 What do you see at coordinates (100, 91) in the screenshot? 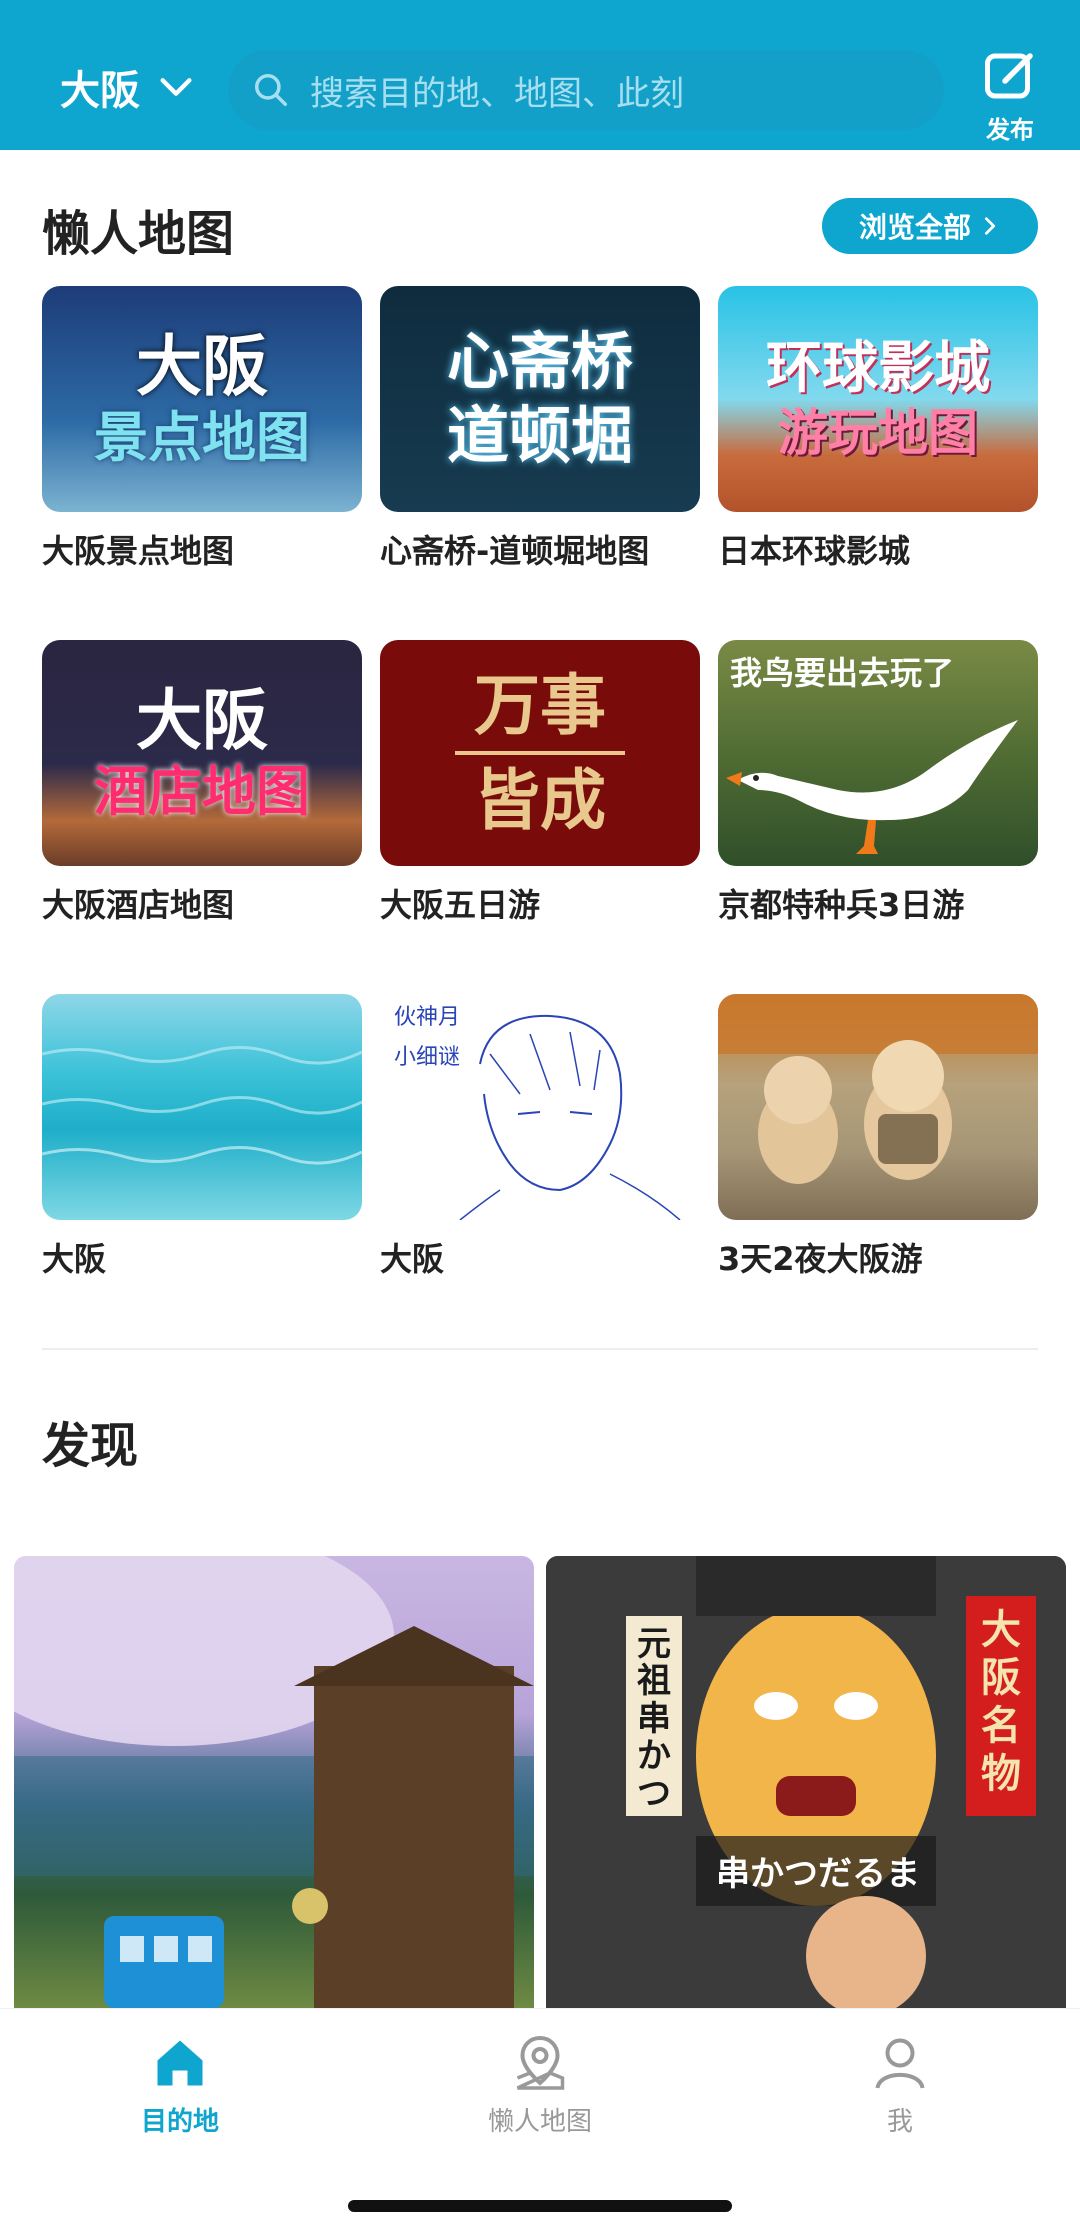
I see `city-label: 大阪` at bounding box center [100, 91].